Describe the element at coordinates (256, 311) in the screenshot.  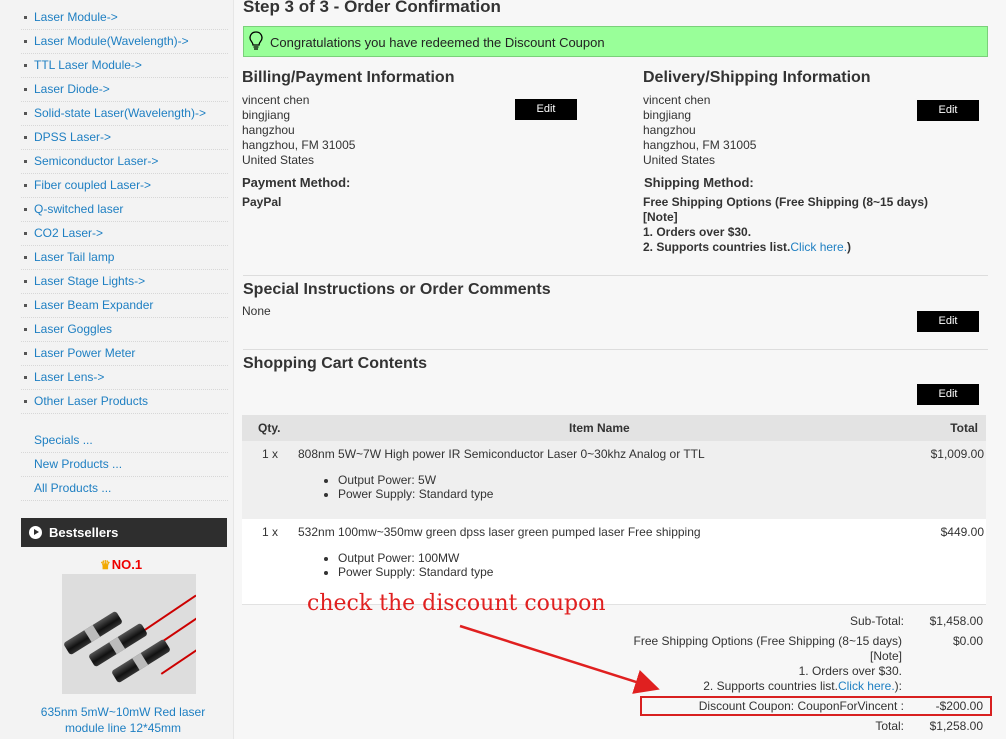
I see `instructions-value: None` at that location.